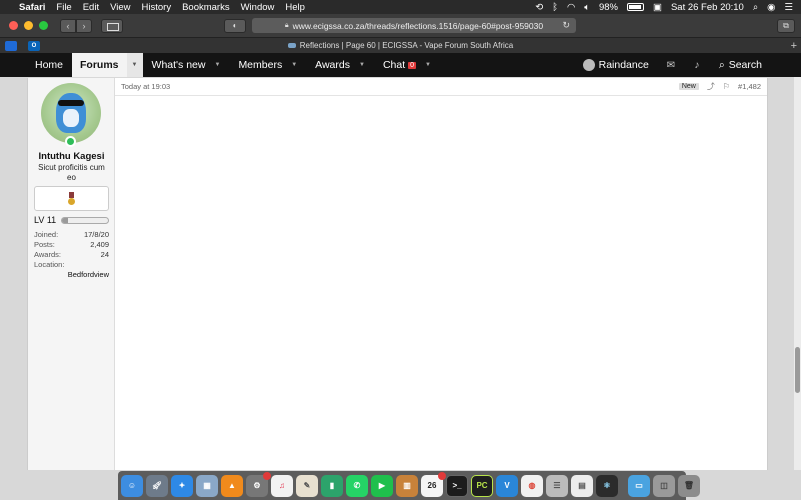  I want to click on forward-button: ›, so click(84, 25).